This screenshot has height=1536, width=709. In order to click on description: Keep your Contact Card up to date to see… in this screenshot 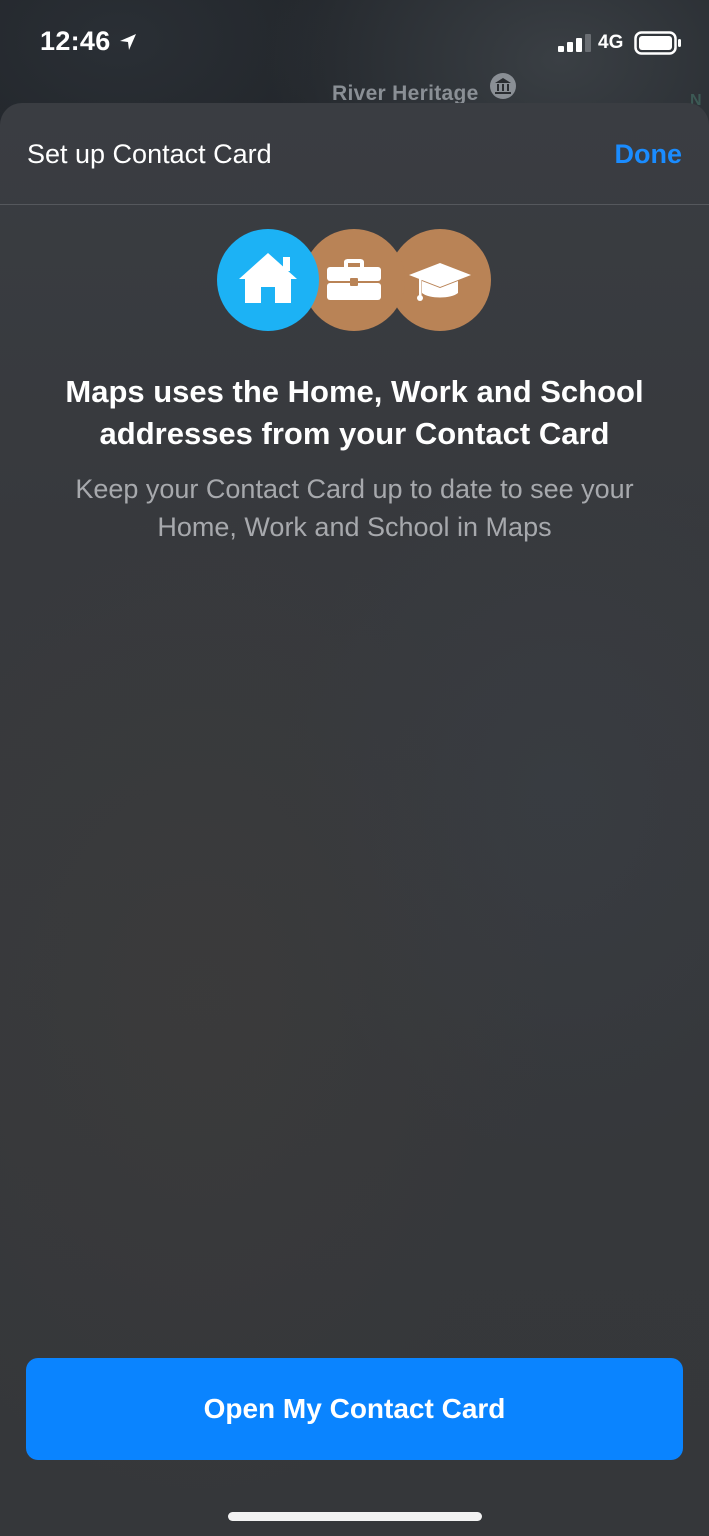, I will do `click(354, 508)`.